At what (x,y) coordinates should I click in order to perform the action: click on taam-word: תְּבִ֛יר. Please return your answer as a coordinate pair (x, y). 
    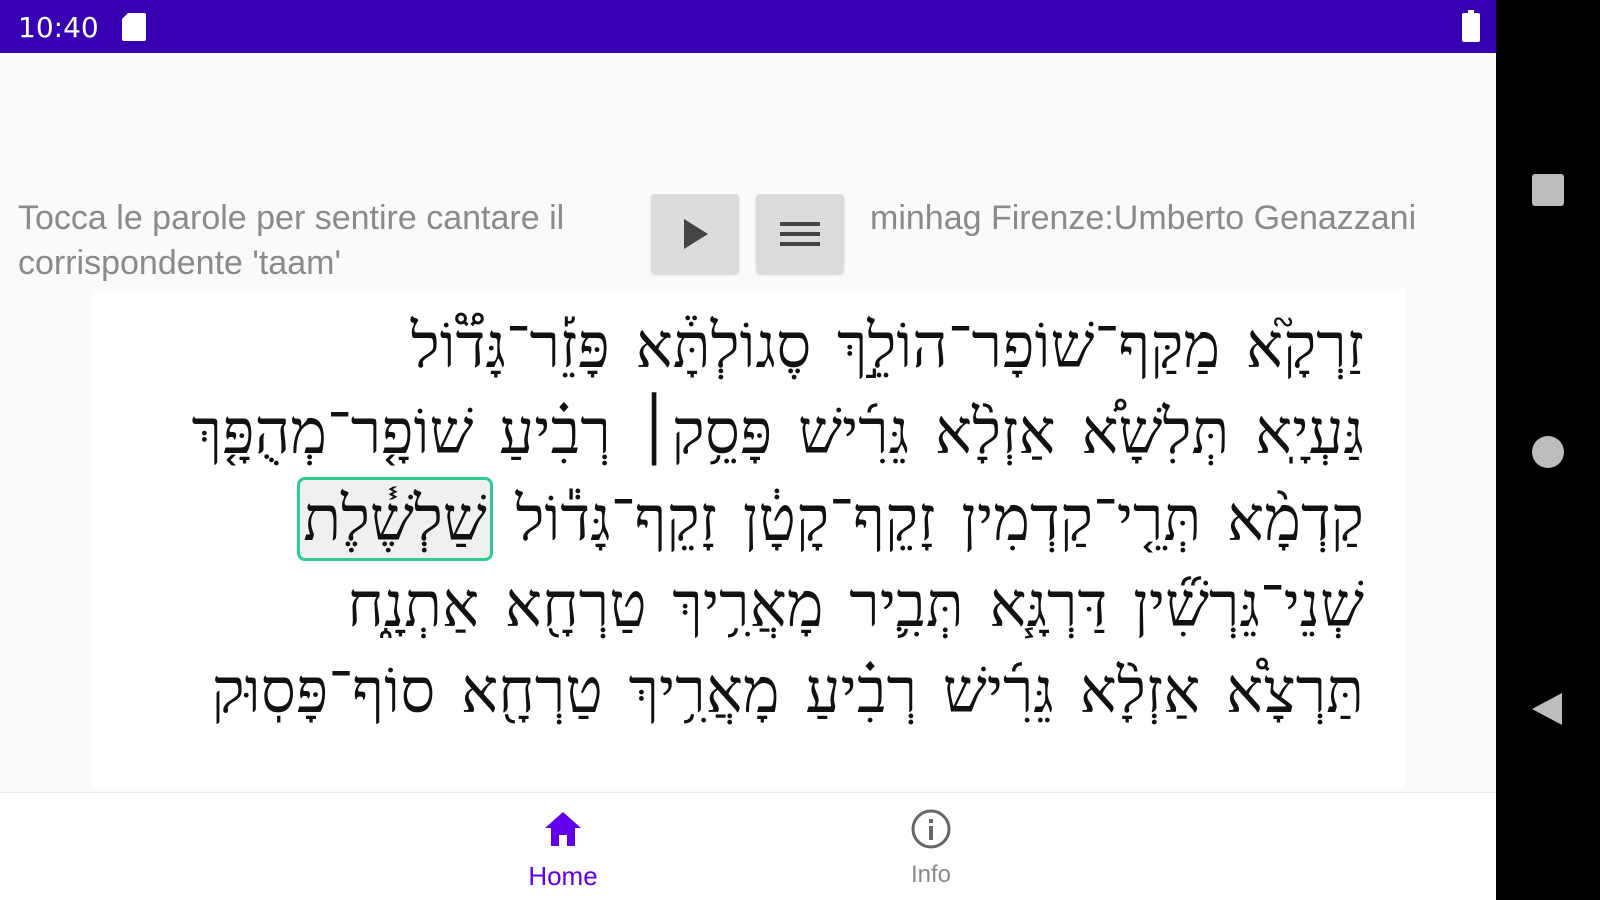
    Looking at the image, I should click on (906, 605).